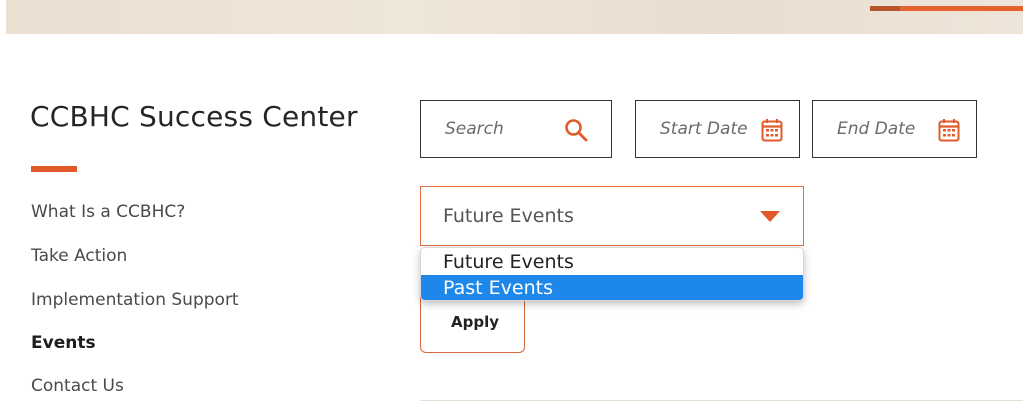 This screenshot has height=404, width=1023. Describe the element at coordinates (704, 129) in the screenshot. I see `start-date-placeholder: Start Date` at that location.